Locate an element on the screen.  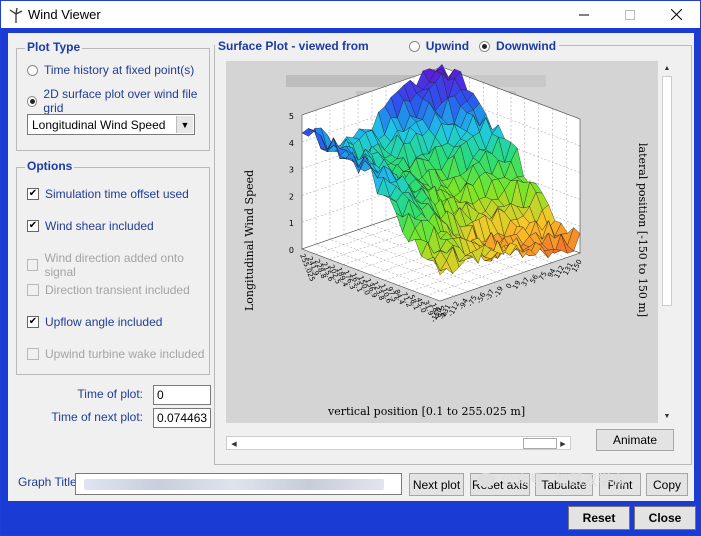
y-tick-label: 150 is located at coordinates (576, 266).